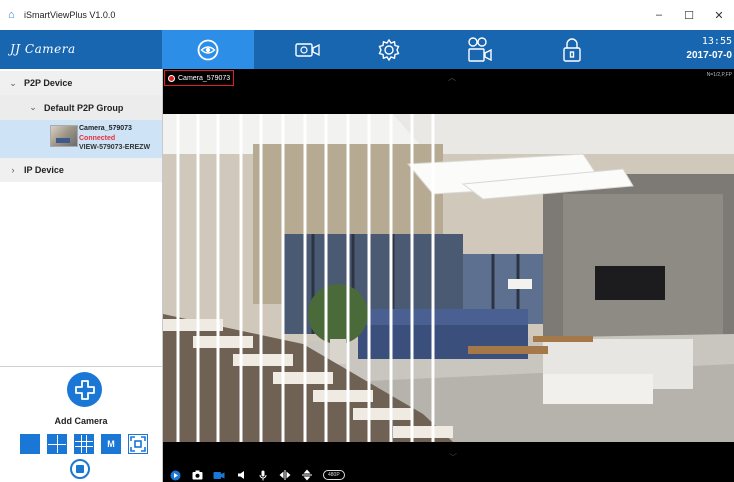  I want to click on eye-icon, so click(208, 49).